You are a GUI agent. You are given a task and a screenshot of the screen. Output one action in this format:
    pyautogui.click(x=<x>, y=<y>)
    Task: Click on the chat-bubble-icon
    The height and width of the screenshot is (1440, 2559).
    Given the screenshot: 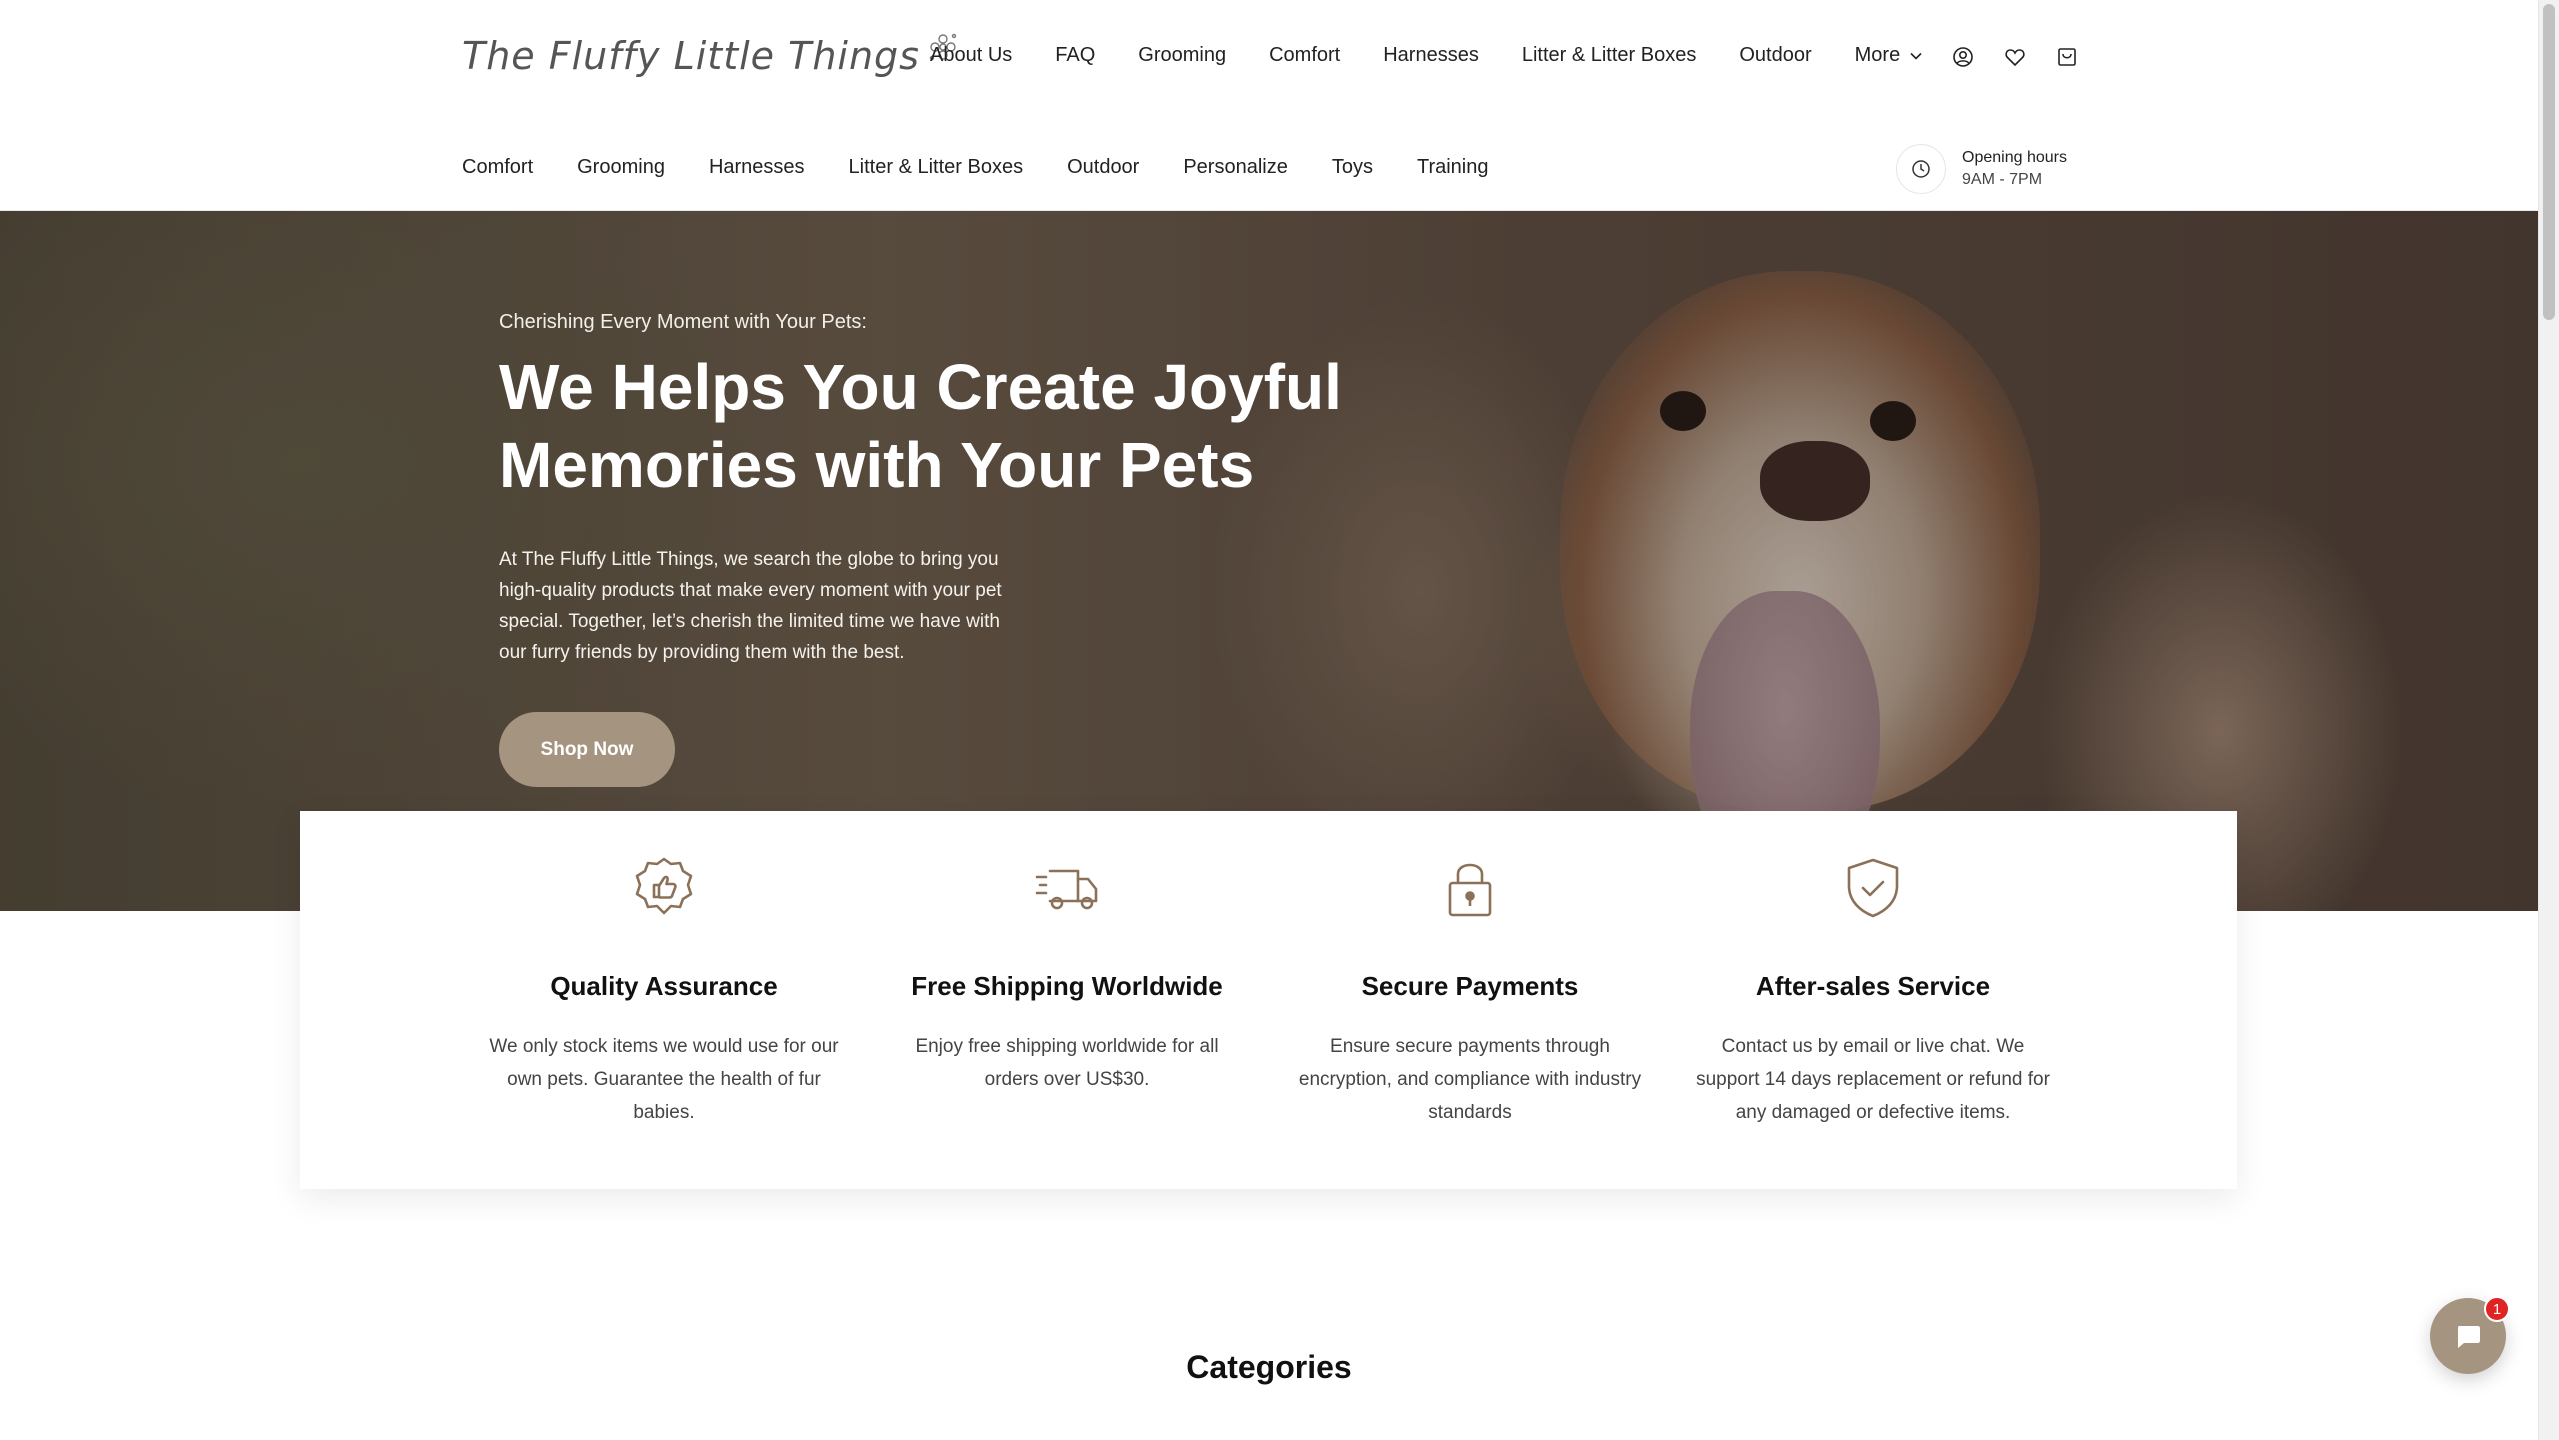 What is the action you would take?
    pyautogui.click(x=2469, y=1337)
    